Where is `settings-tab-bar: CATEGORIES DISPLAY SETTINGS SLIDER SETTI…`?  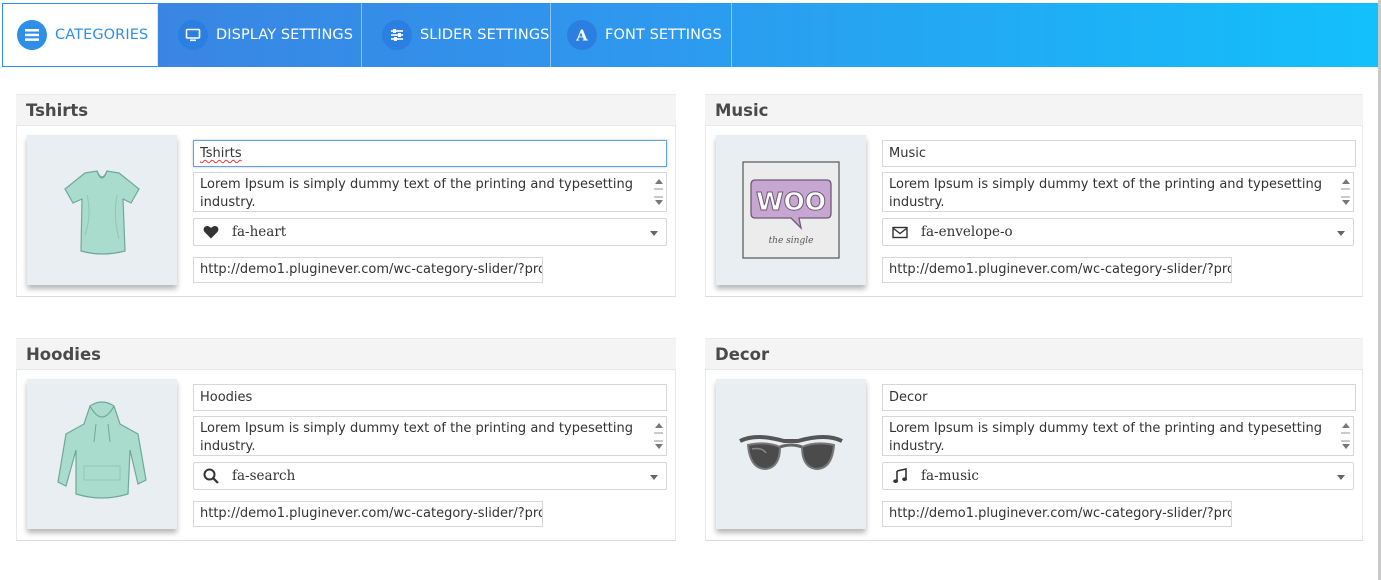 settings-tab-bar: CATEGORIES DISPLAY SETTINGS SLIDER SETTI… is located at coordinates (690, 35).